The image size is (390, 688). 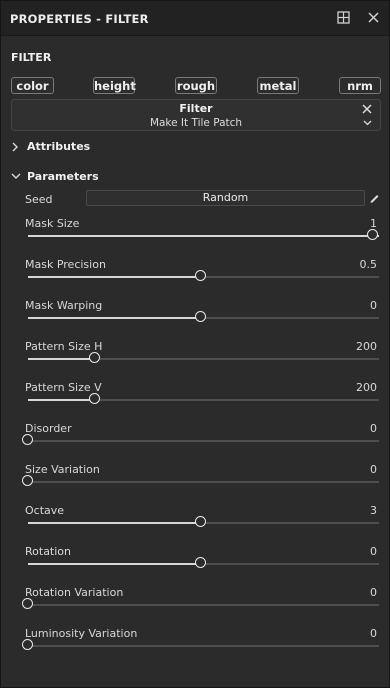 What do you see at coordinates (15, 147) in the screenshot?
I see `chevron-right-icon` at bounding box center [15, 147].